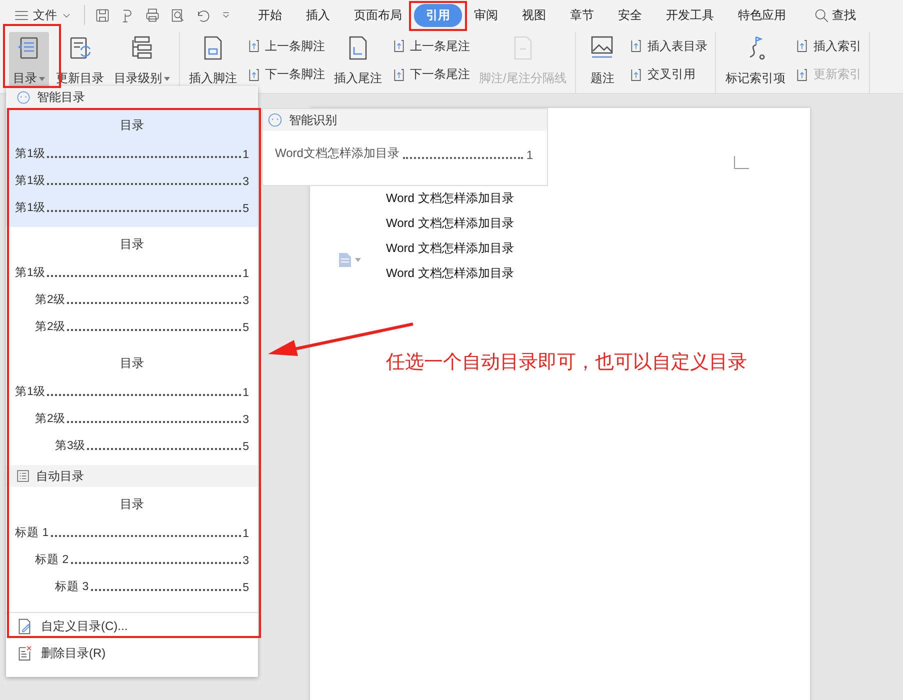 Image resolution: width=903 pixels, height=700 pixels. Describe the element at coordinates (318, 15) in the screenshot. I see `ribbon-tab: 插入` at that location.